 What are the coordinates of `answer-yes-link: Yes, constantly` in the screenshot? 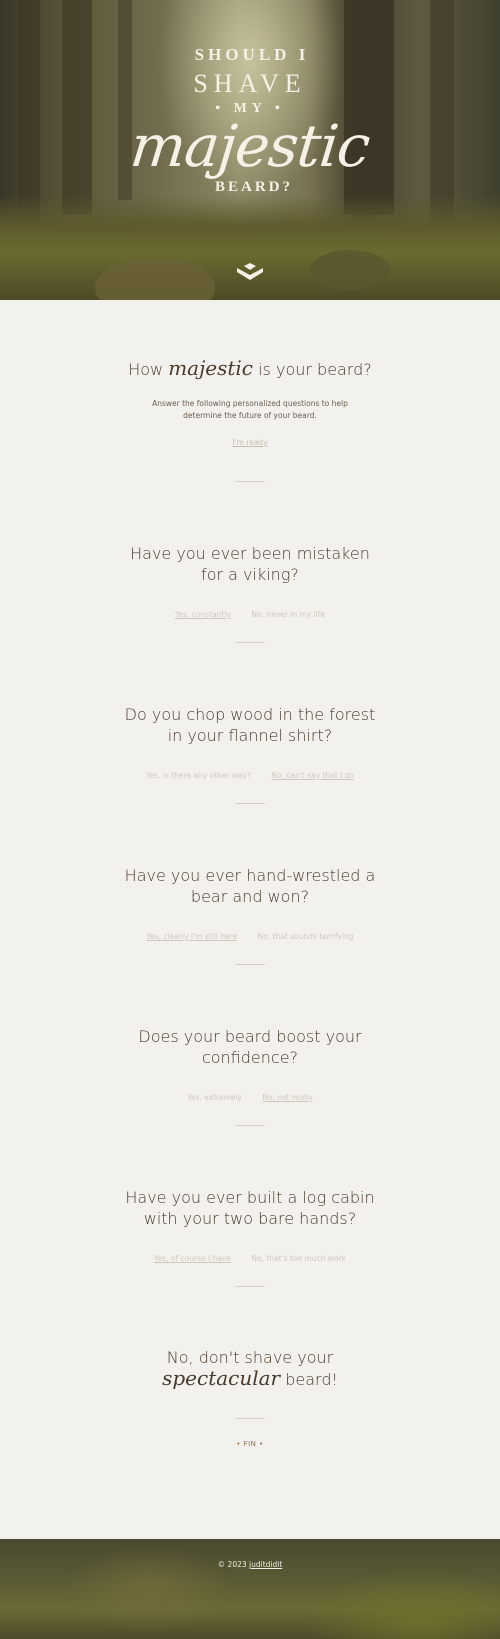 It's located at (203, 614).